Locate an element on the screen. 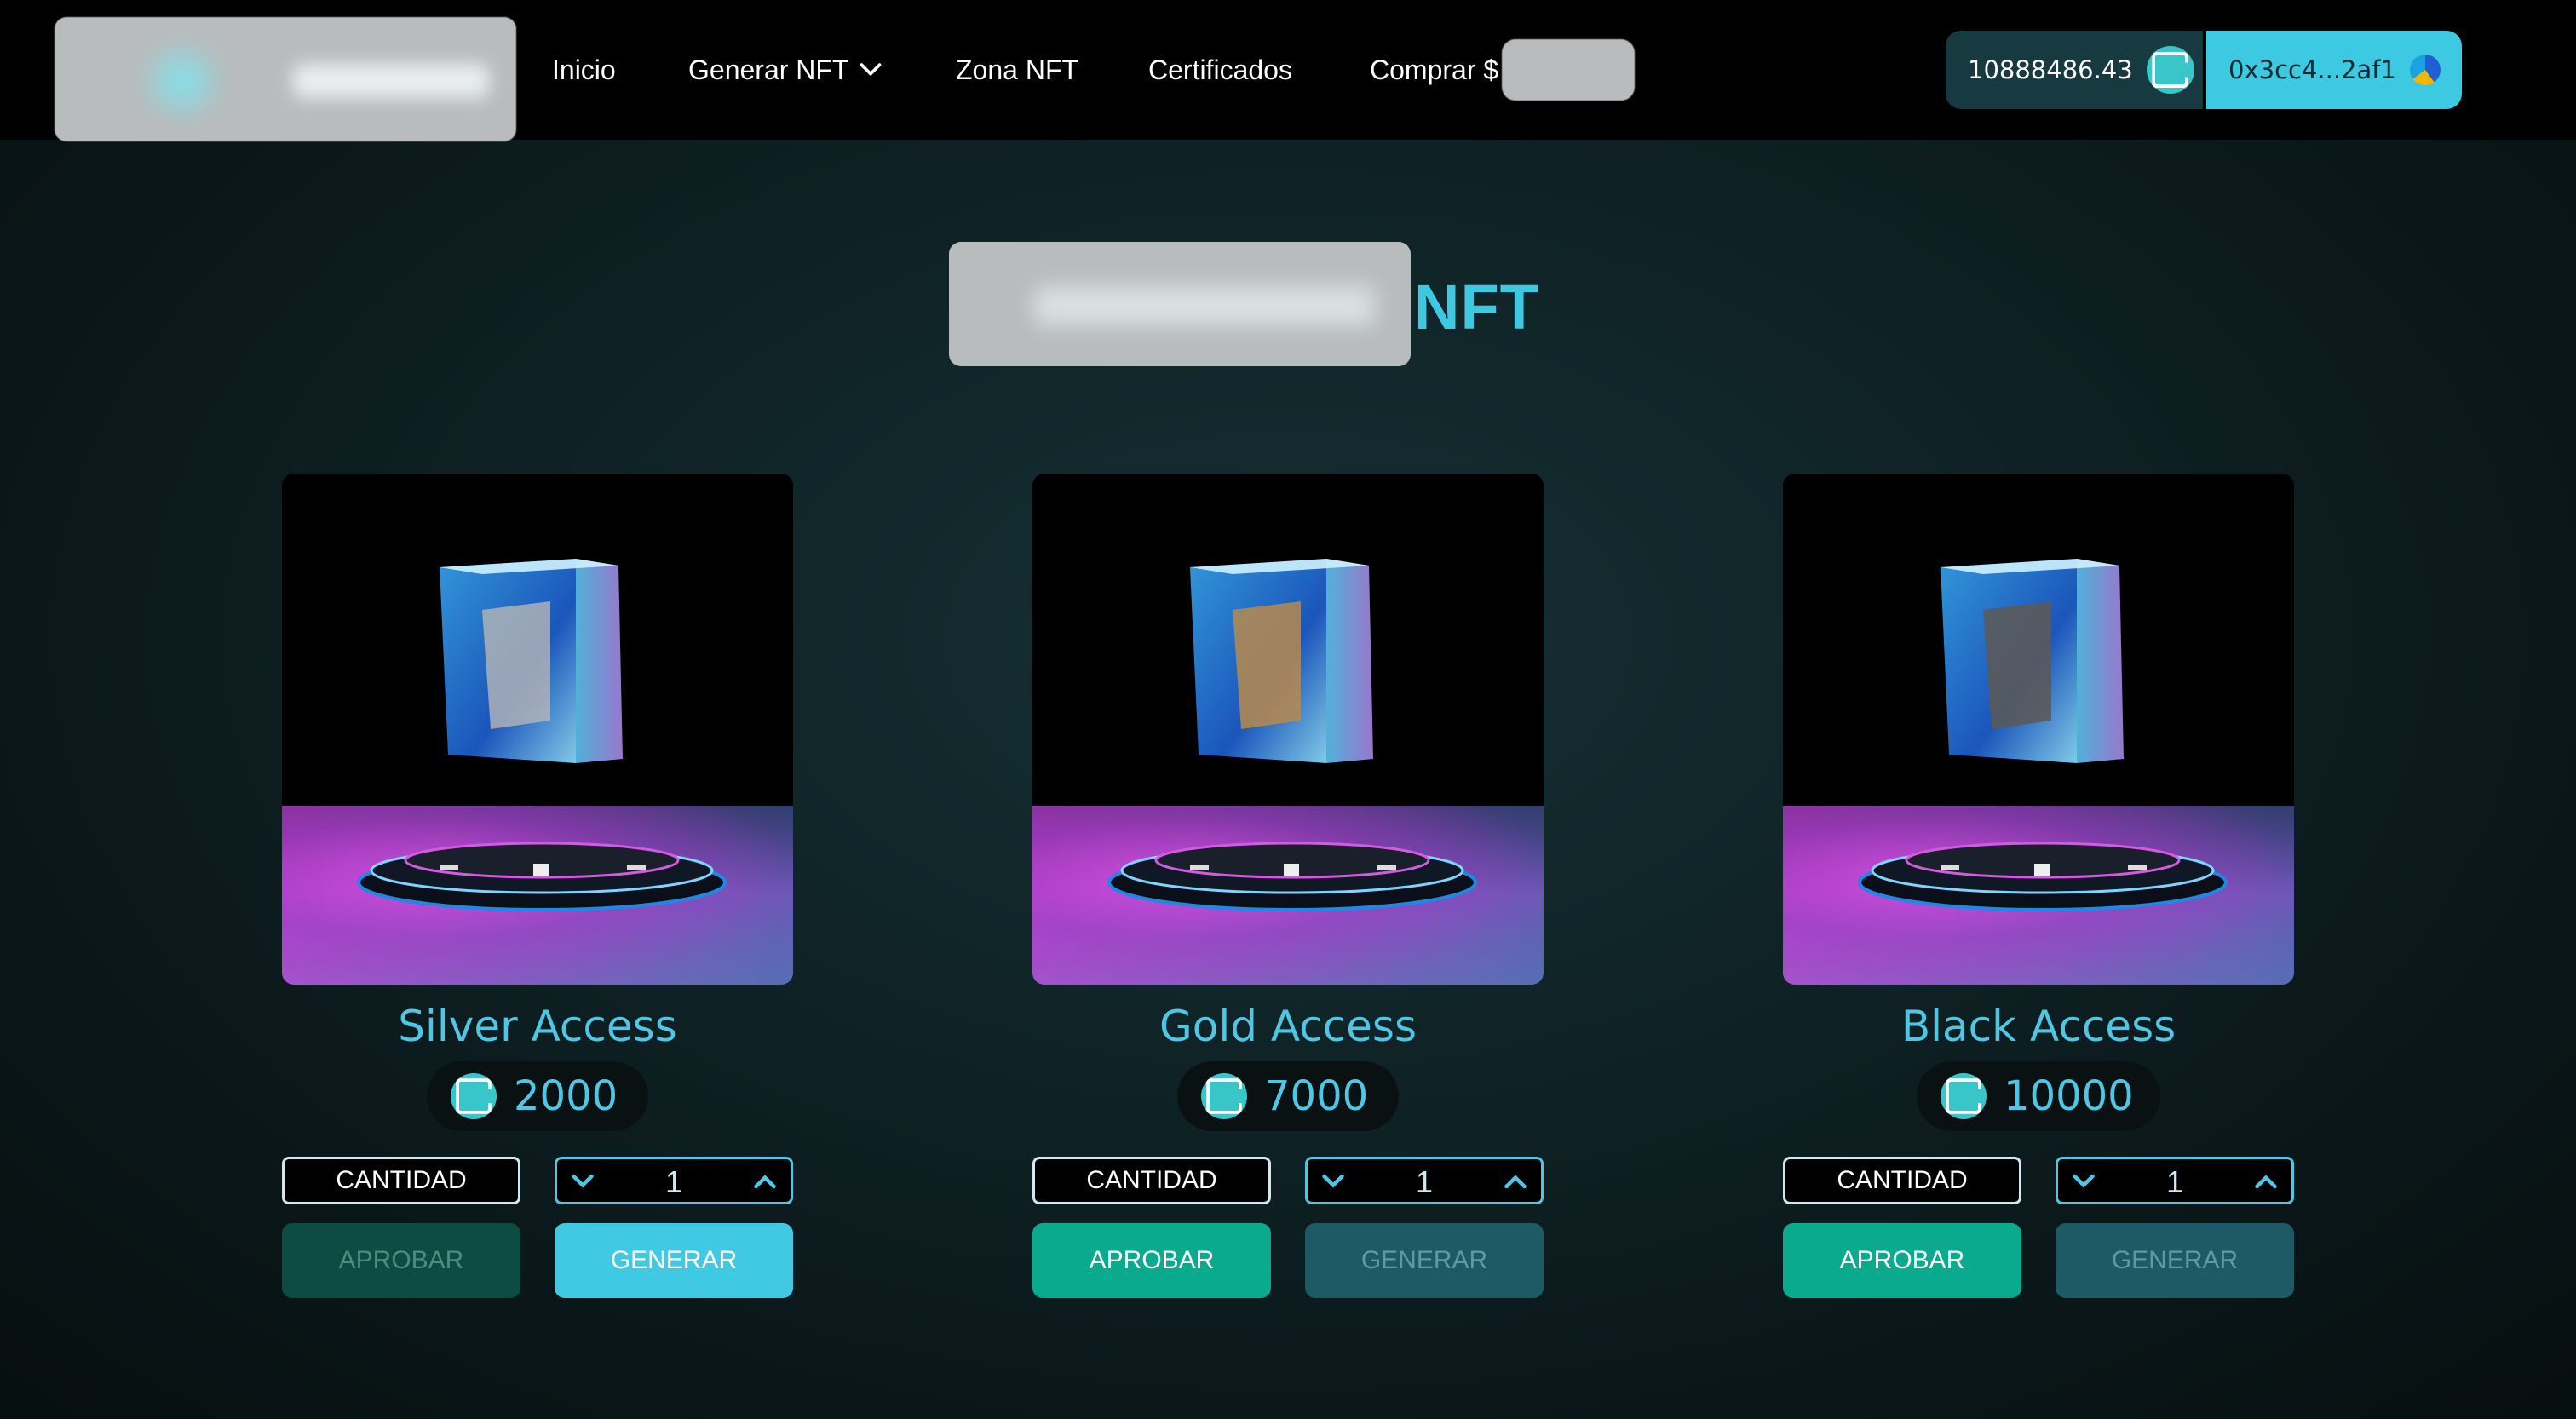  token-balance: 10888486.43 is located at coordinates (2075, 70).